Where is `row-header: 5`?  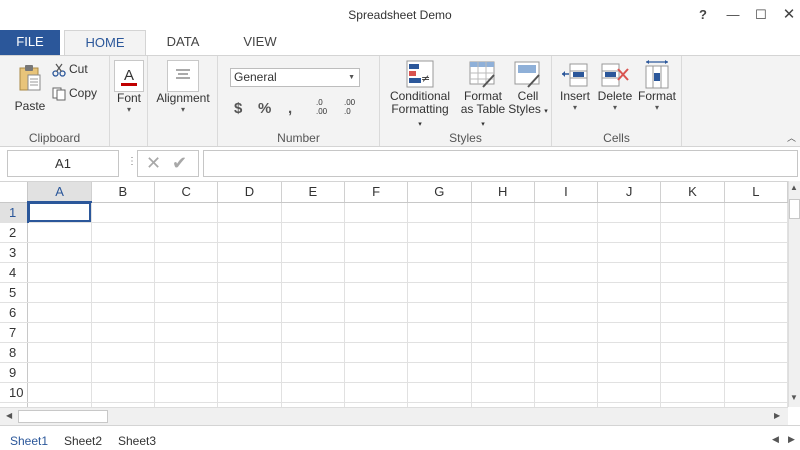 row-header: 5 is located at coordinates (14, 292).